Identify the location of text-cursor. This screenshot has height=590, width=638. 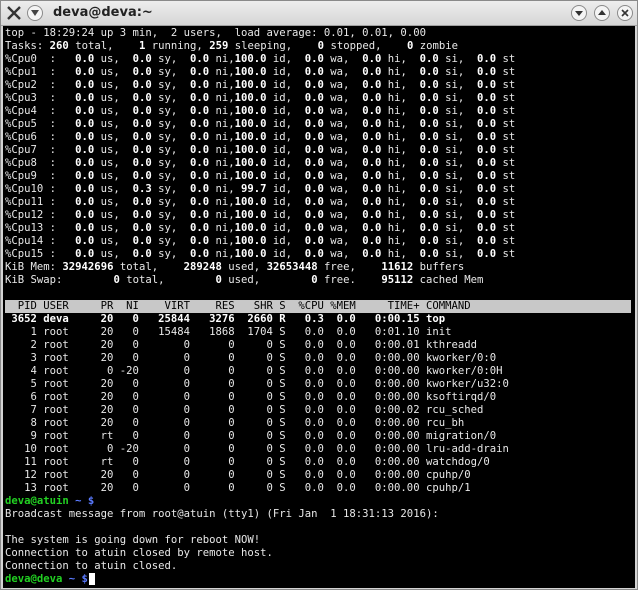
(92, 579).